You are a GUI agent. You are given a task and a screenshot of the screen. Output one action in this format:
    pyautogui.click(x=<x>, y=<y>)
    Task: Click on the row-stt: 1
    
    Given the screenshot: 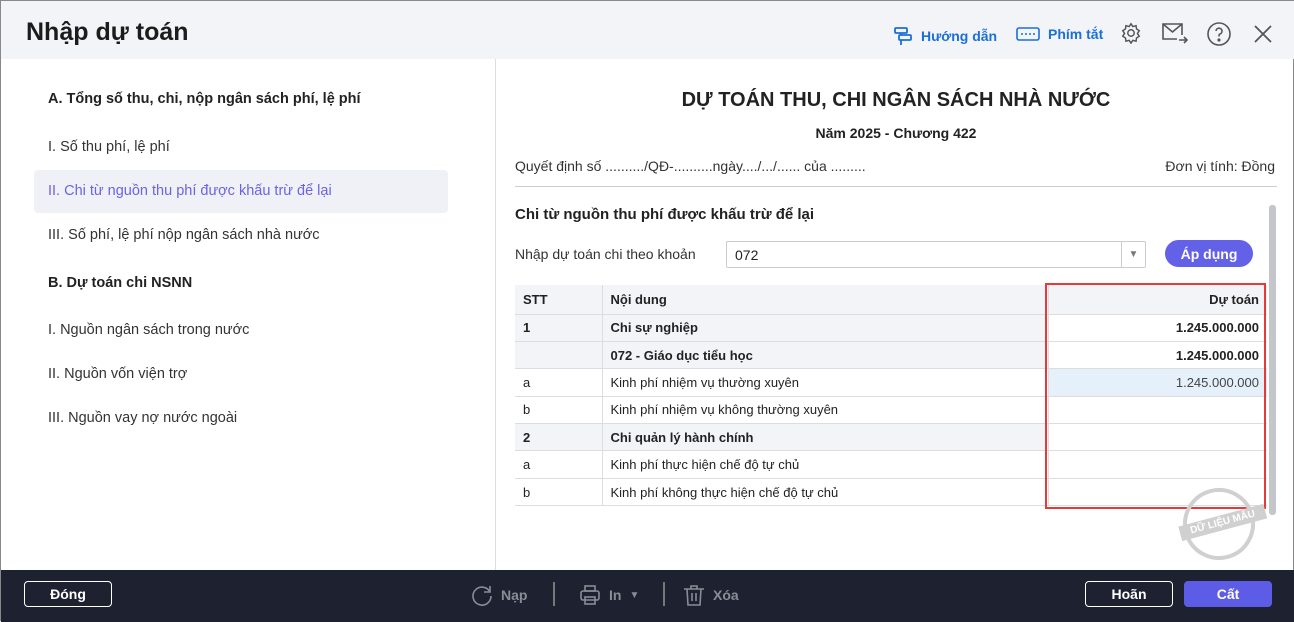 What is the action you would take?
    pyautogui.click(x=559, y=328)
    